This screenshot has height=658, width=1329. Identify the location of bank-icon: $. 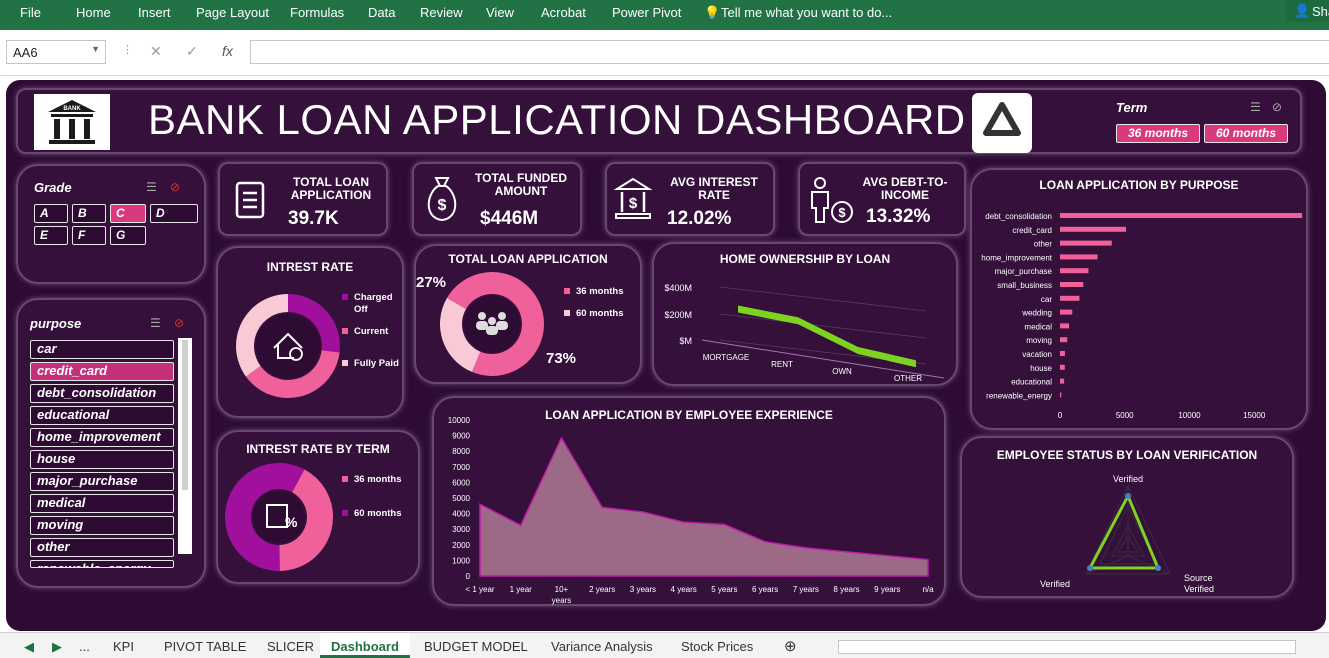
(633, 198).